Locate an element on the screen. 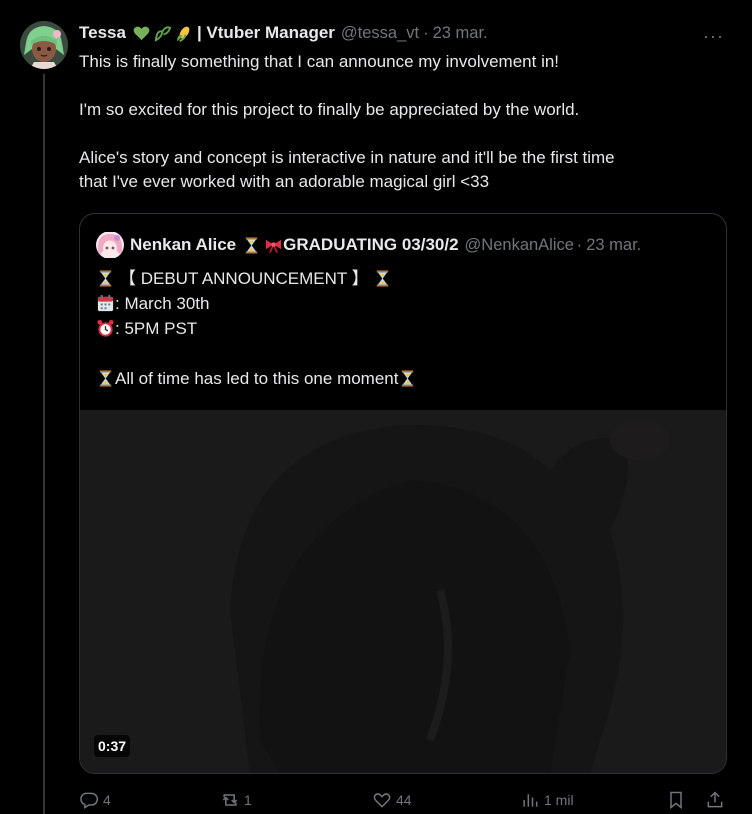 The height and width of the screenshot is (814, 752). bookmark-icon is located at coordinates (676, 800).